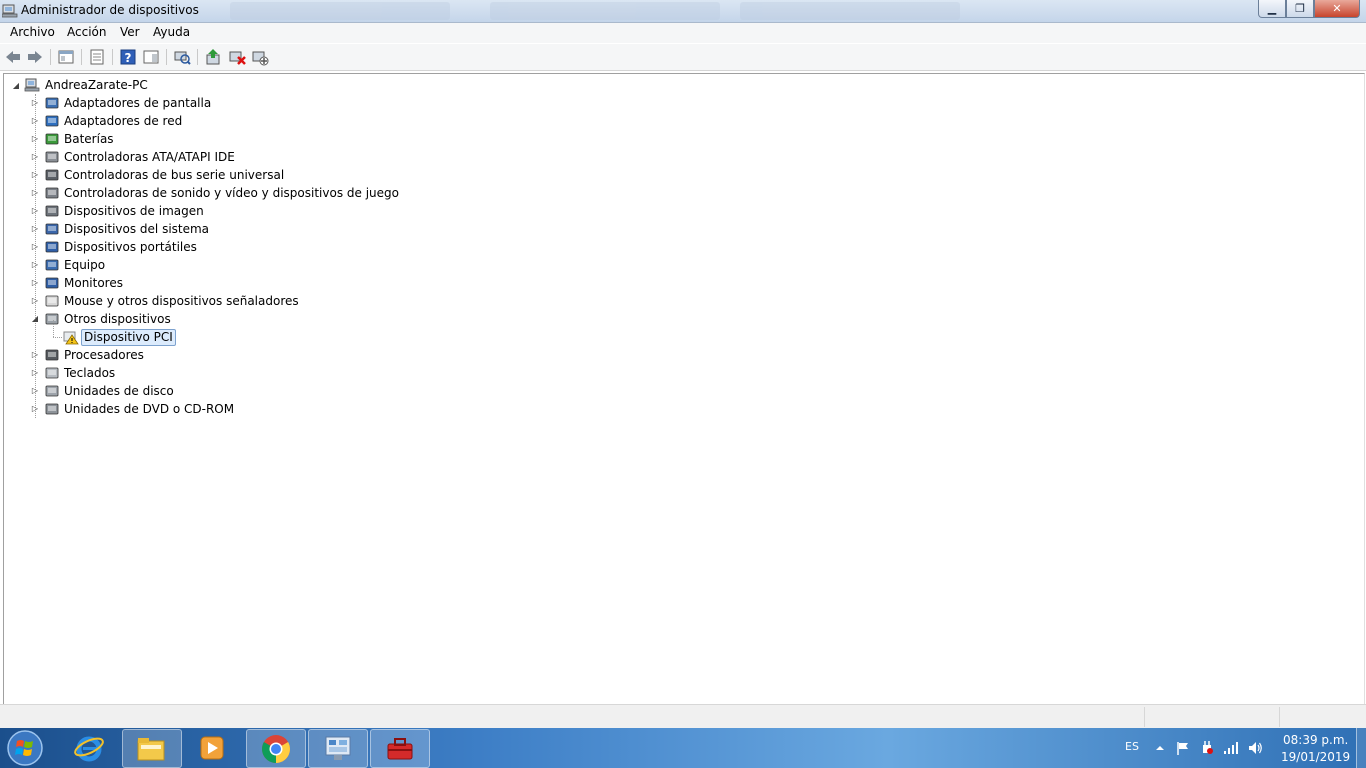  I want to click on display-adapter-icon, so click(52, 103).